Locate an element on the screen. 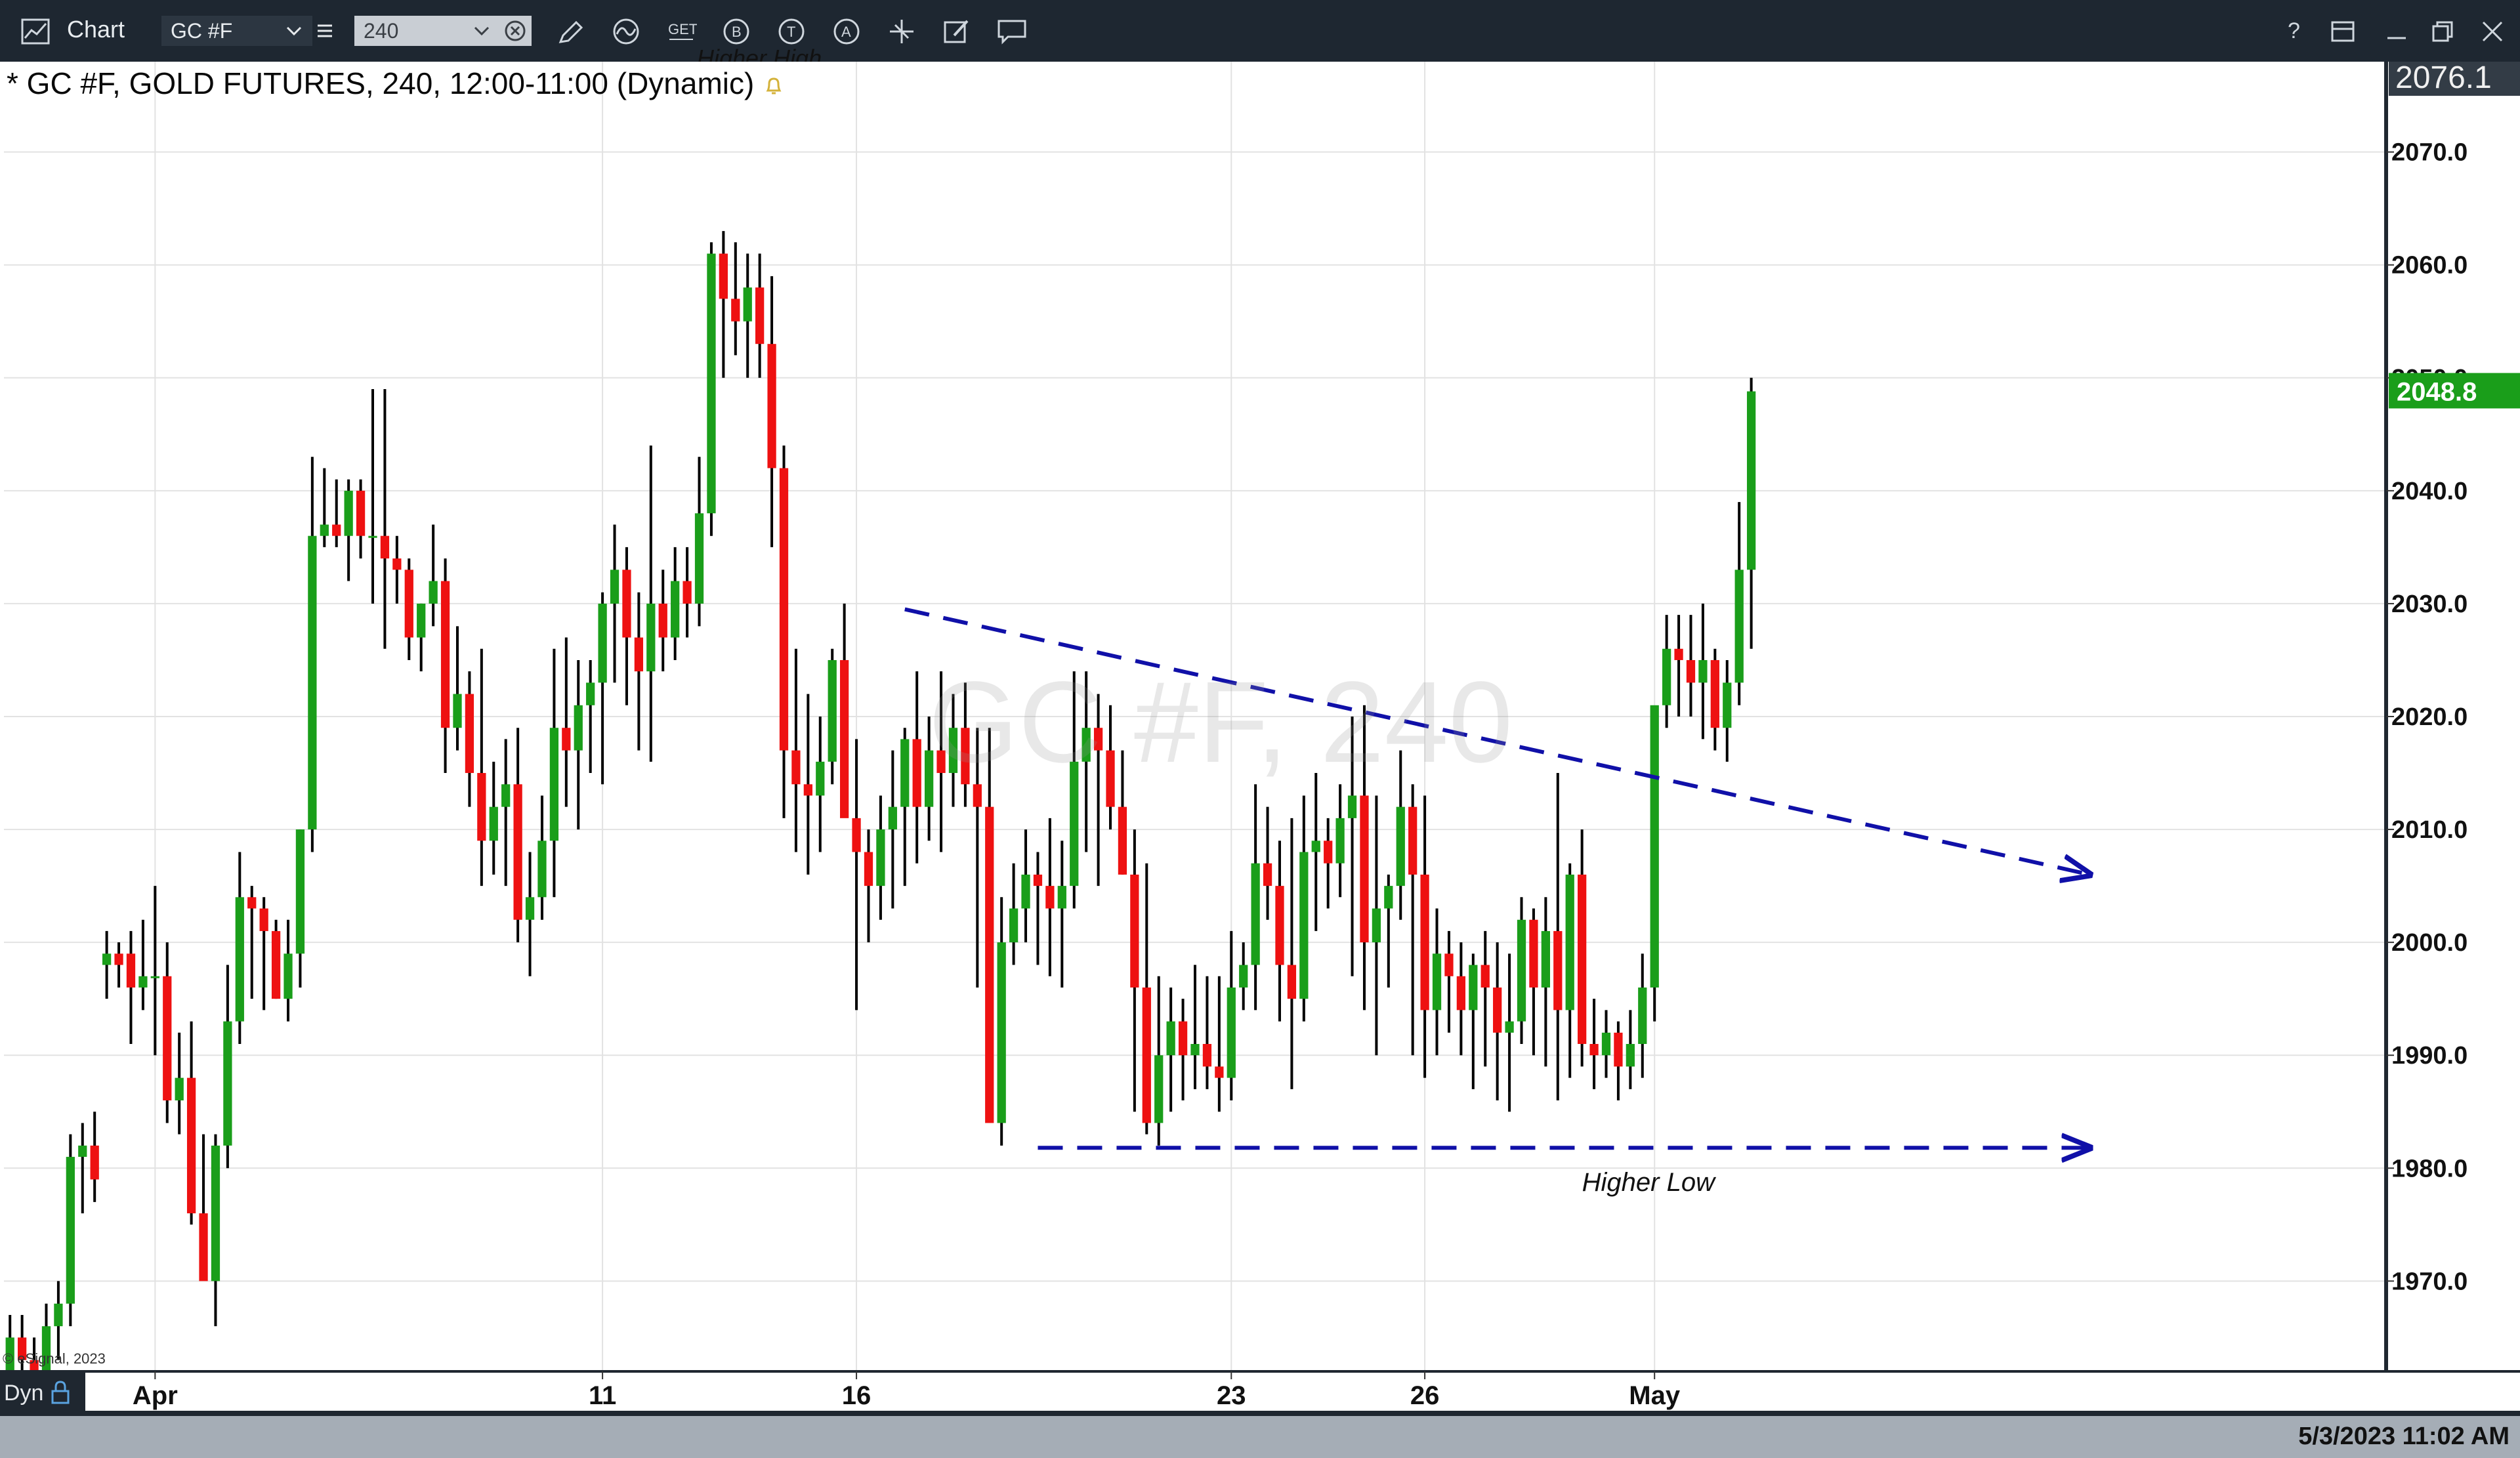 The width and height of the screenshot is (2520, 1458). lock-icon is located at coordinates (60, 1392).